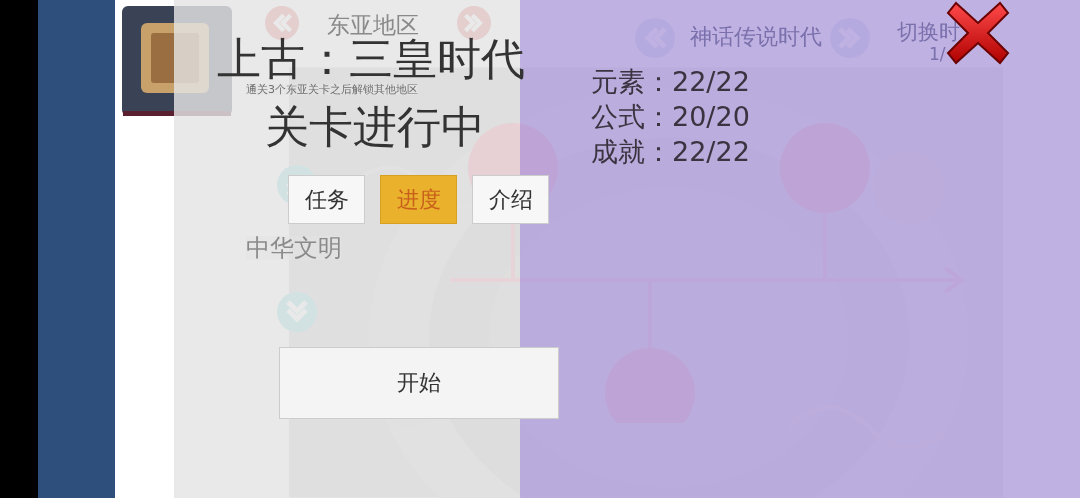 This screenshot has width=1080, height=498. Describe the element at coordinates (937, 54) in the screenshot. I see `page-counter: 1/` at that location.